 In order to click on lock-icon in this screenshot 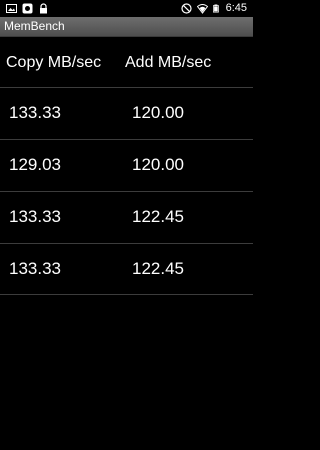, I will do `click(43, 8)`.